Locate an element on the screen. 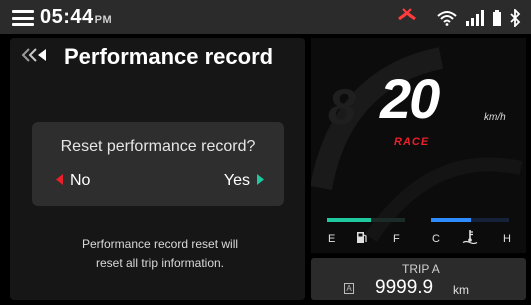 The height and width of the screenshot is (305, 531). info-text-line-2: reset all trip information. is located at coordinates (160, 263).